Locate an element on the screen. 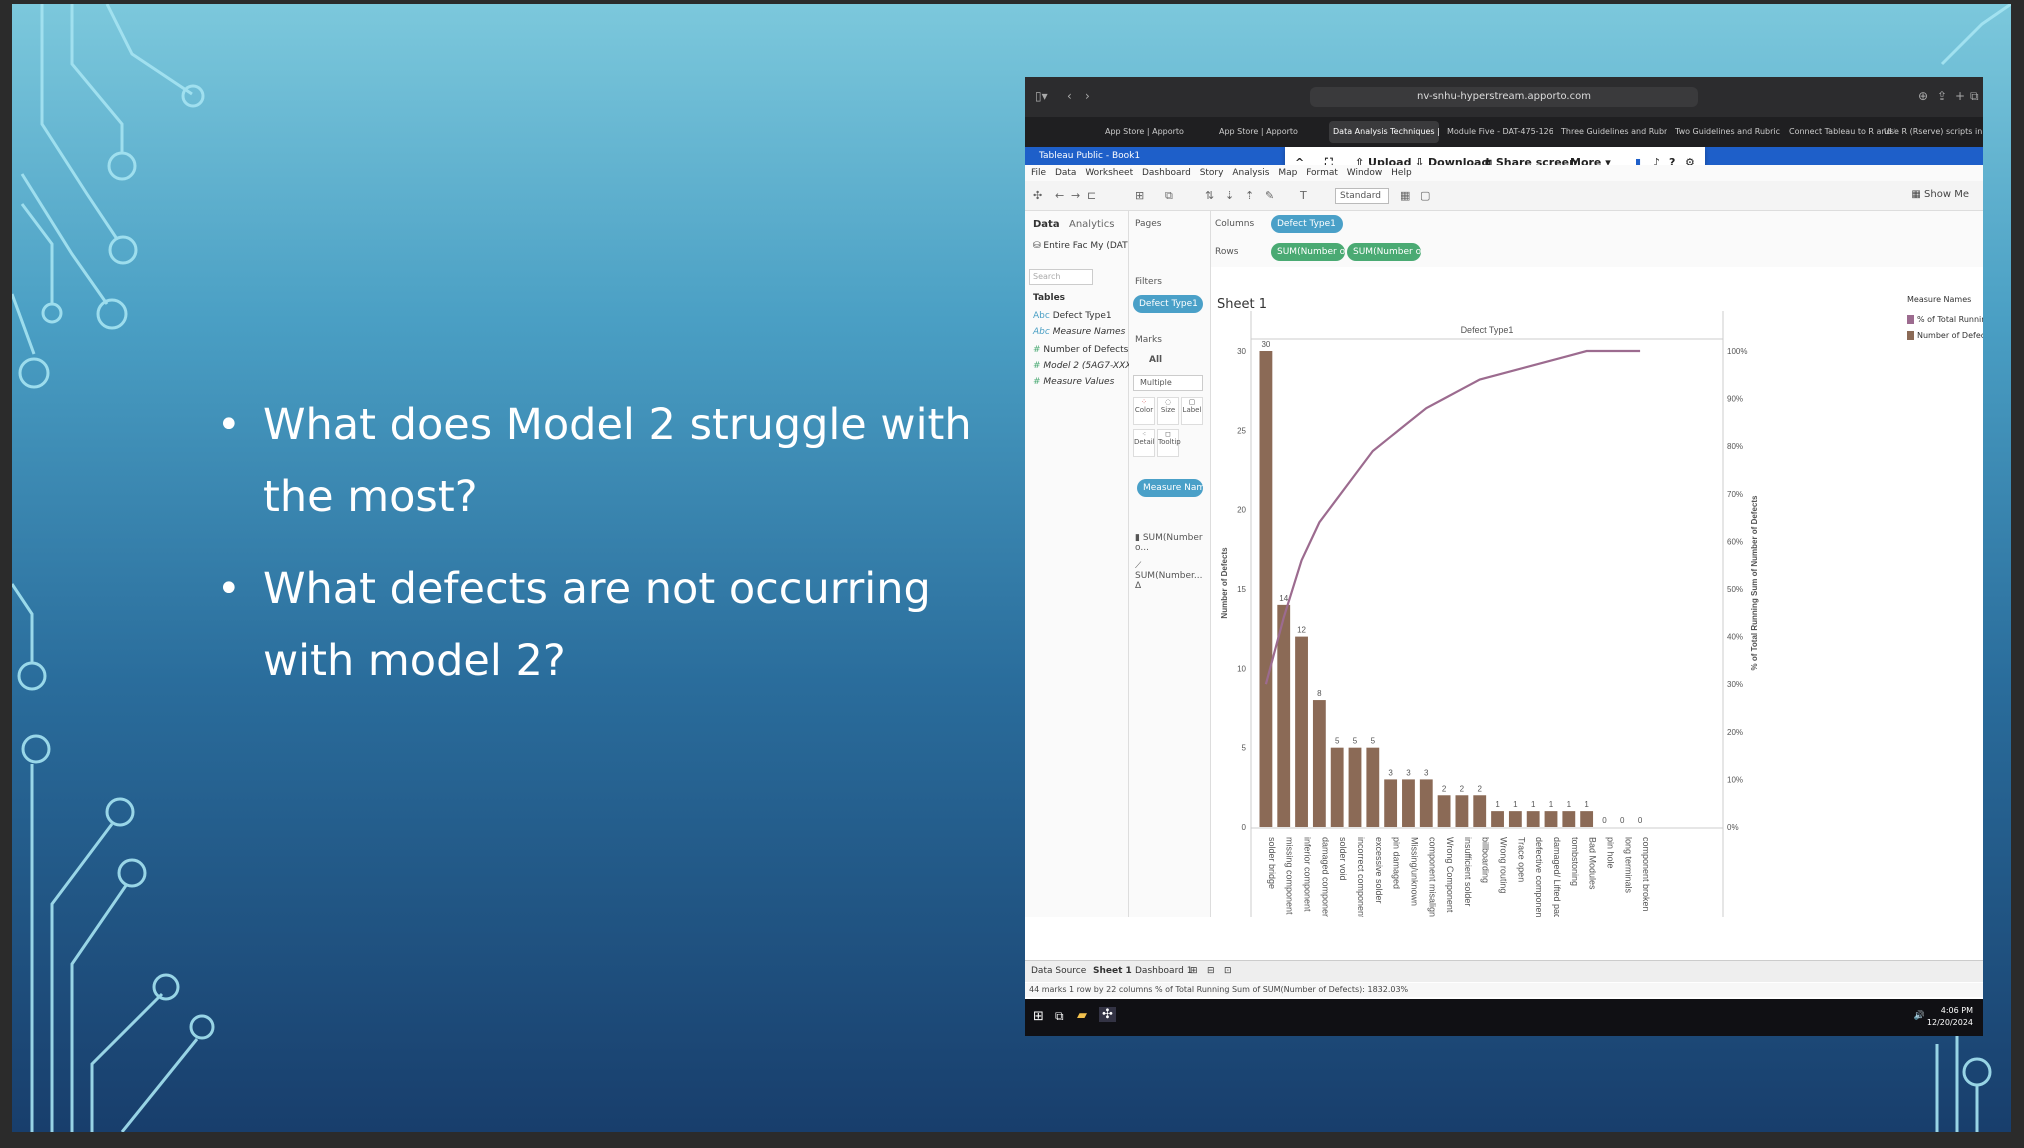 The image size is (2024, 1148). undo-icon: ← is located at coordinates (1059, 195).